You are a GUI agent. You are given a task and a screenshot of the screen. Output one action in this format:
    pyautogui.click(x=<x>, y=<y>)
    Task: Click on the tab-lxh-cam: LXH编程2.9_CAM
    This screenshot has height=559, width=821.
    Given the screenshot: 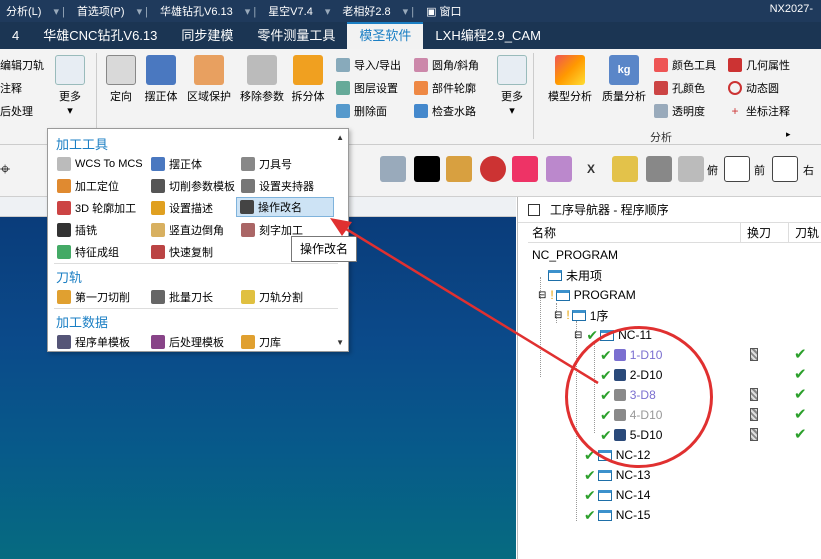 What is the action you would take?
    pyautogui.click(x=487, y=35)
    